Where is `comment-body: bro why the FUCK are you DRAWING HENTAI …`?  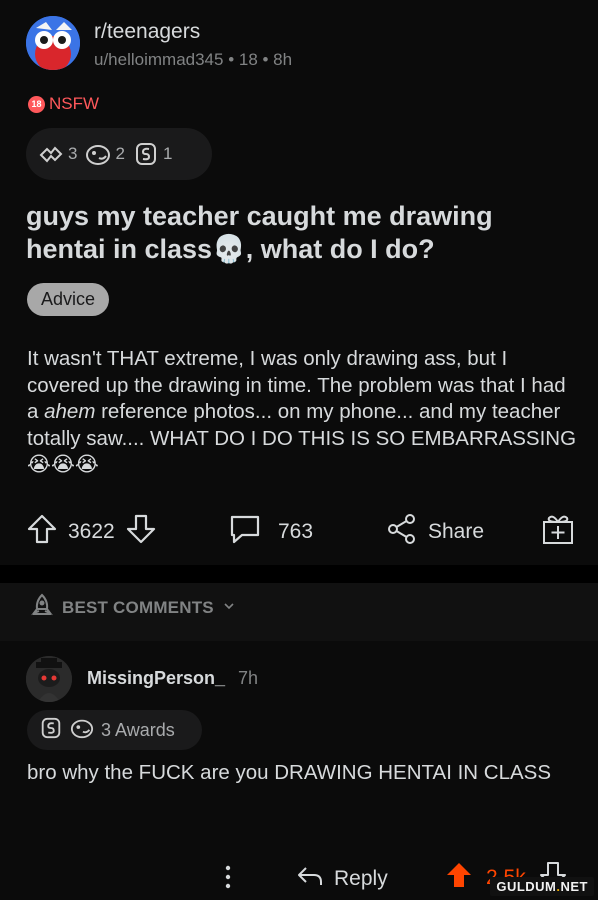
comment-body: bro why the FUCK are you DRAWING HENTAI … is located at coordinates (289, 772).